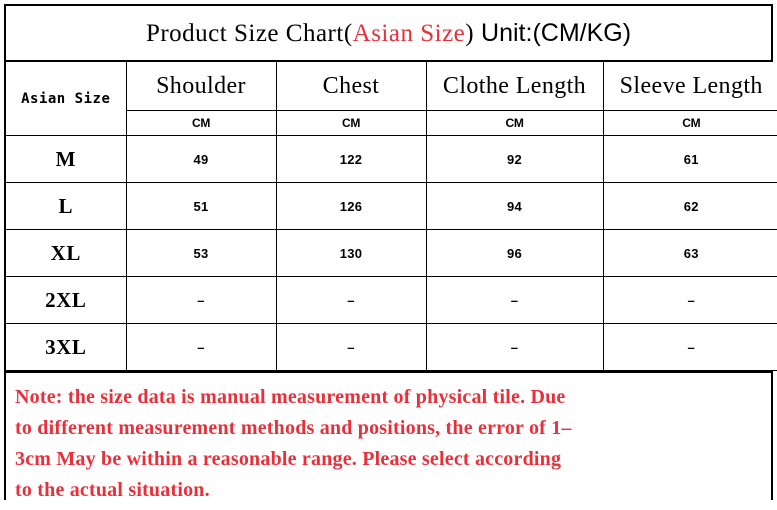 This screenshot has height=510, width=777. What do you see at coordinates (689, 253) in the screenshot?
I see `cell-sleeve-length: 63` at bounding box center [689, 253].